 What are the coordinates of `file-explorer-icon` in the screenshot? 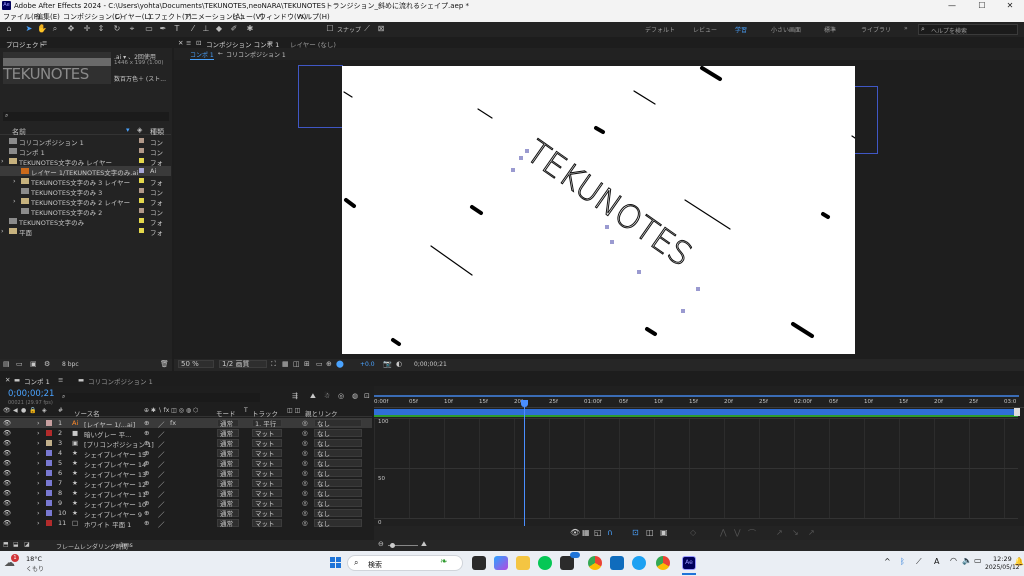 It's located at (523, 563).